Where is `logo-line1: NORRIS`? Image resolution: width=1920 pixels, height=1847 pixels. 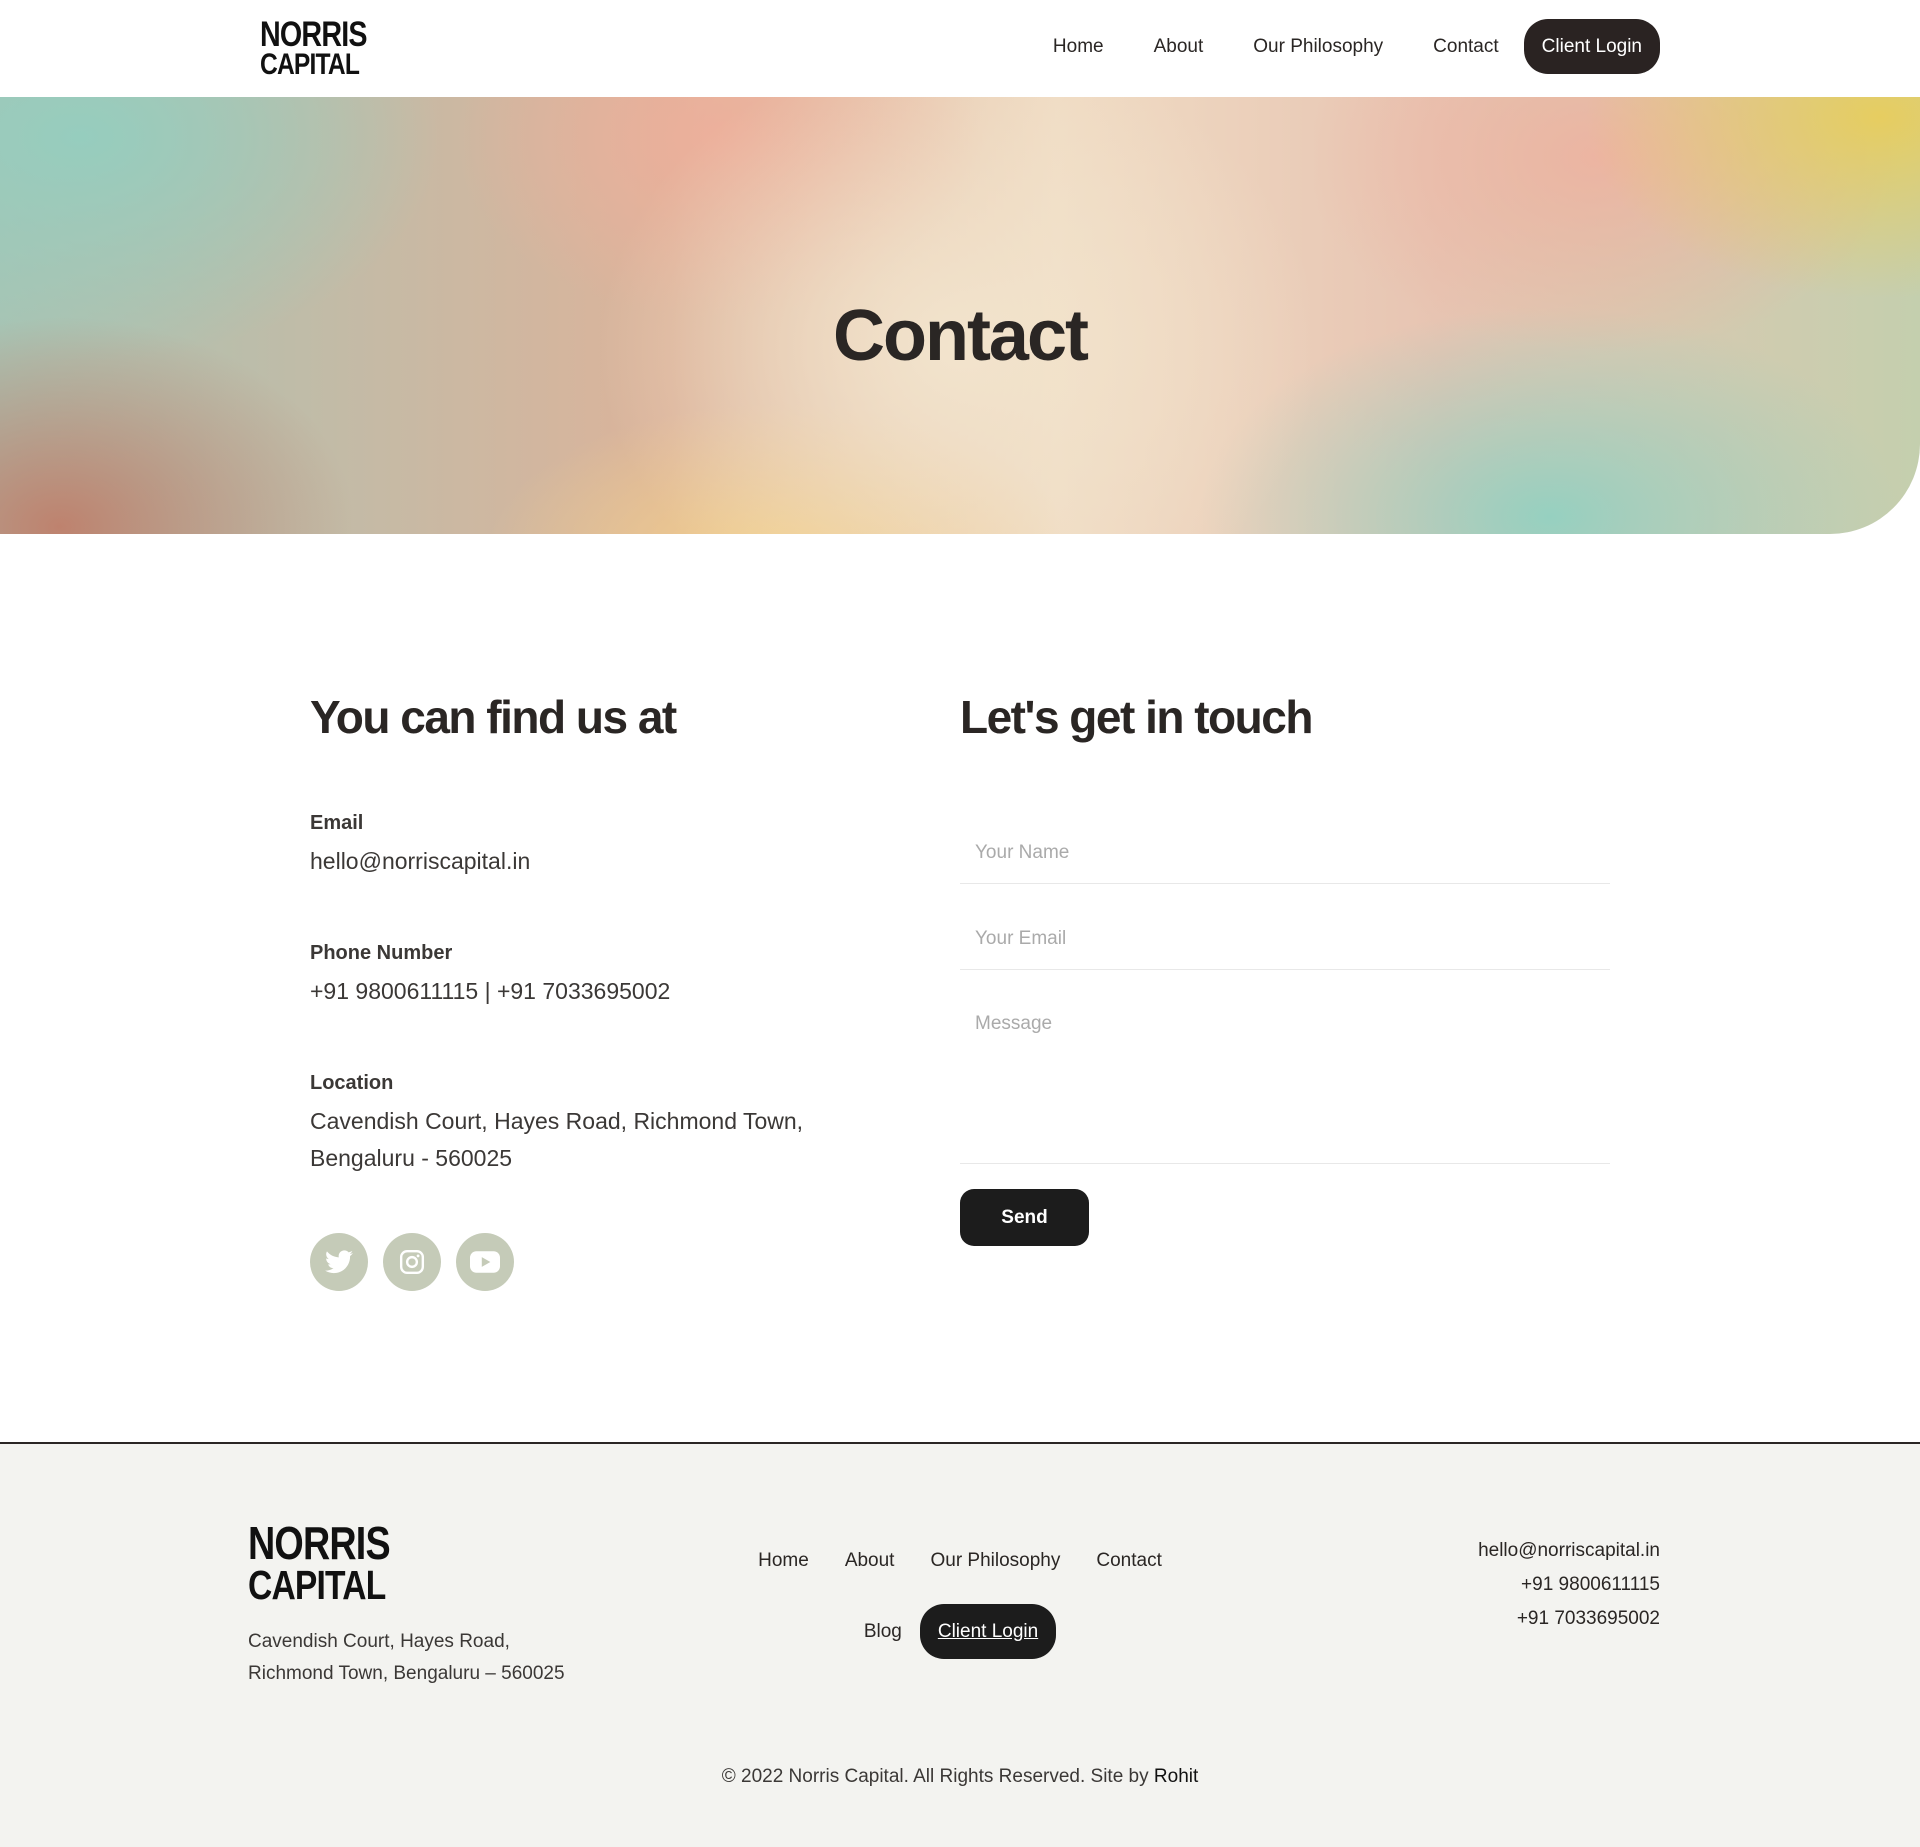 logo-line1: NORRIS is located at coordinates (314, 34).